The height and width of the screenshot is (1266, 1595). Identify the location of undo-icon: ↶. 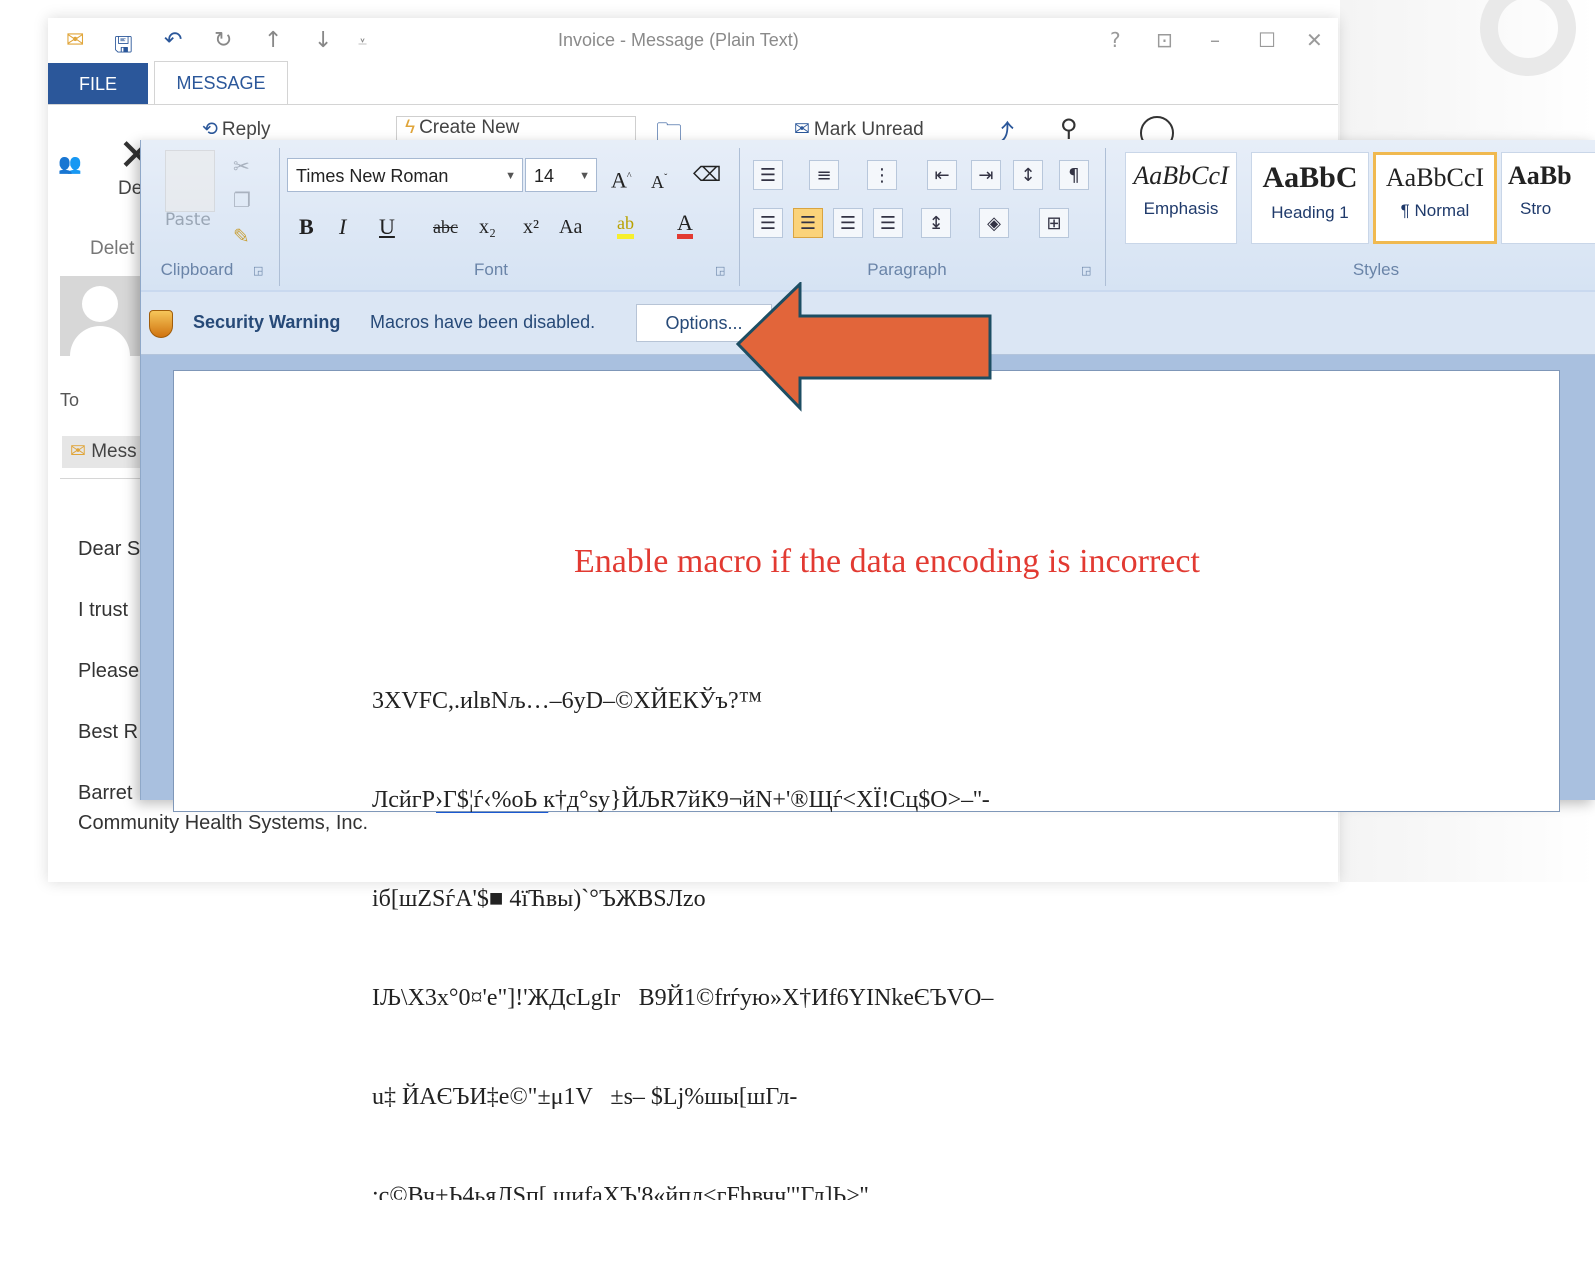
(173, 40).